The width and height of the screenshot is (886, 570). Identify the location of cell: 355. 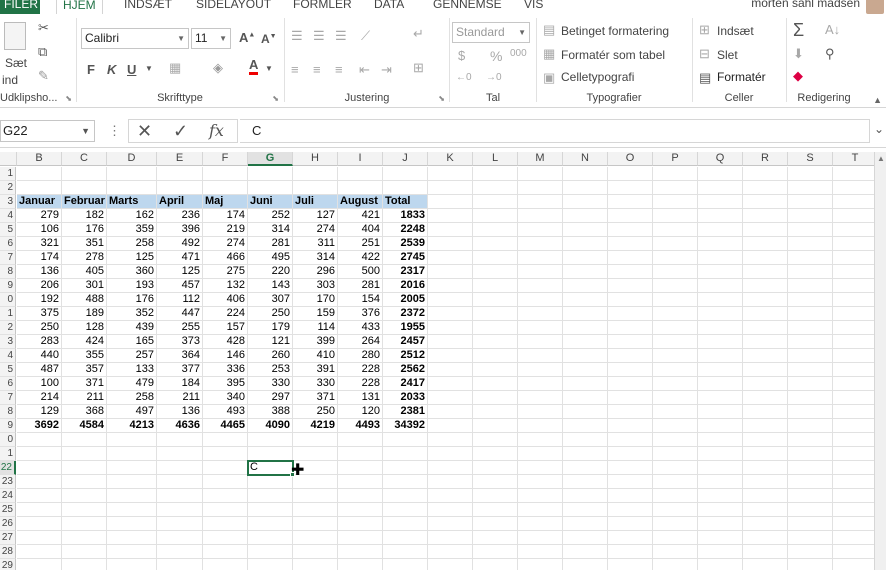
(84, 356).